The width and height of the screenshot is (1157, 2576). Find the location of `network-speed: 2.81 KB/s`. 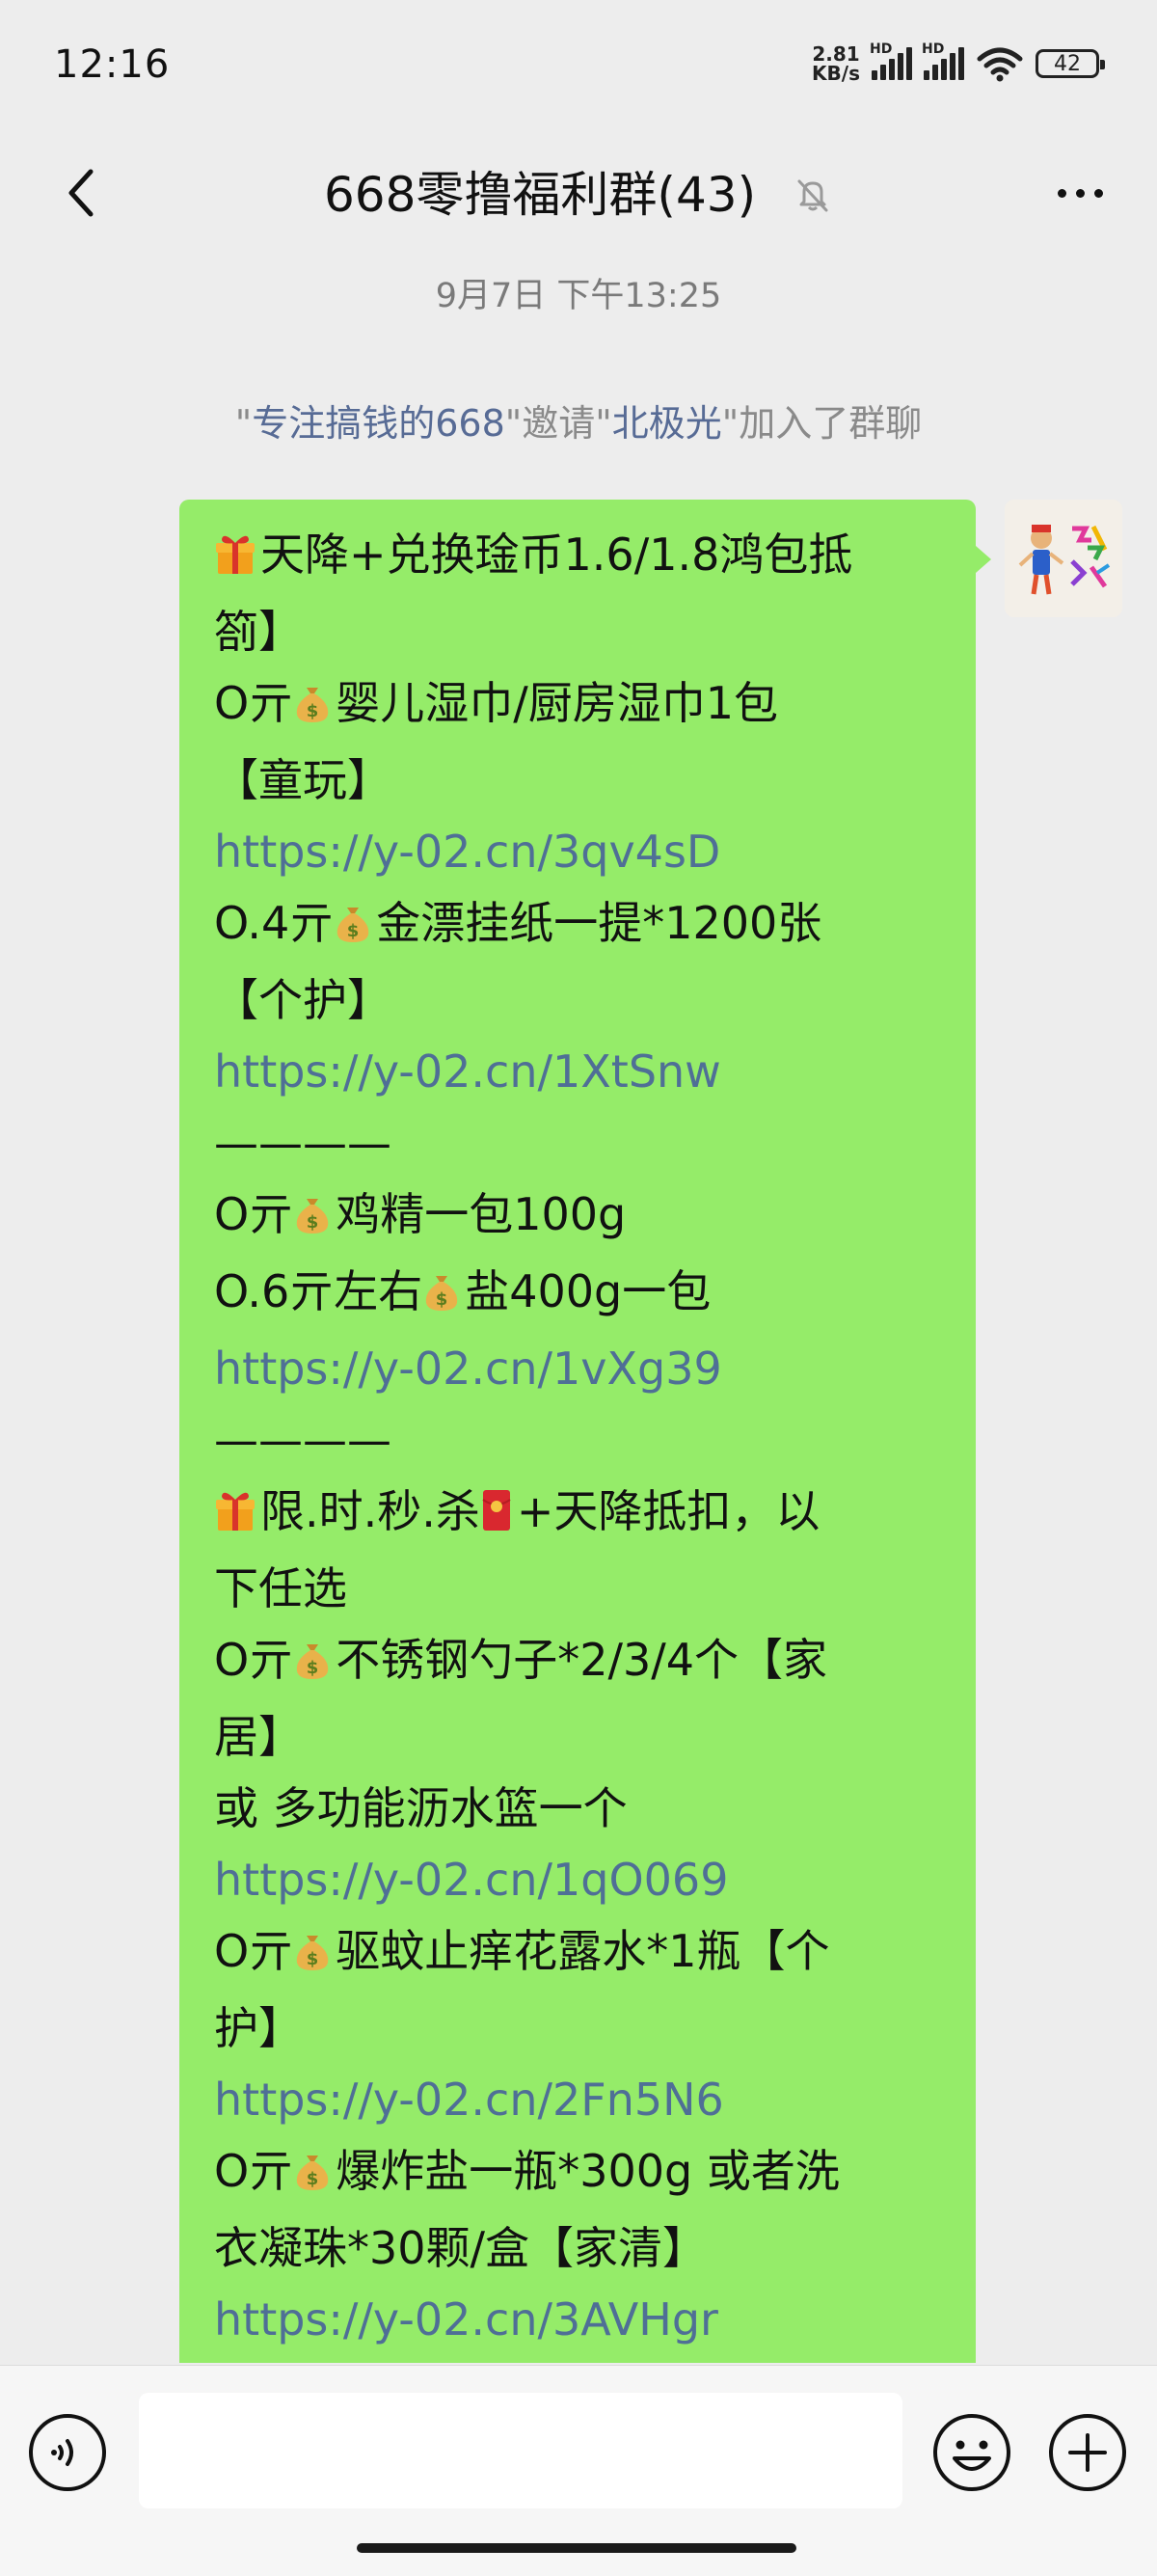

network-speed: 2.81 KB/s is located at coordinates (836, 63).